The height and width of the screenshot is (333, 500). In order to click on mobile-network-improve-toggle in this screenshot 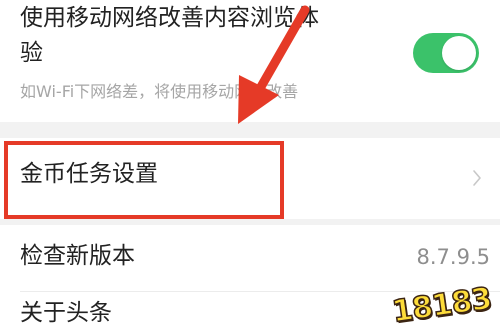, I will do `click(446, 53)`.